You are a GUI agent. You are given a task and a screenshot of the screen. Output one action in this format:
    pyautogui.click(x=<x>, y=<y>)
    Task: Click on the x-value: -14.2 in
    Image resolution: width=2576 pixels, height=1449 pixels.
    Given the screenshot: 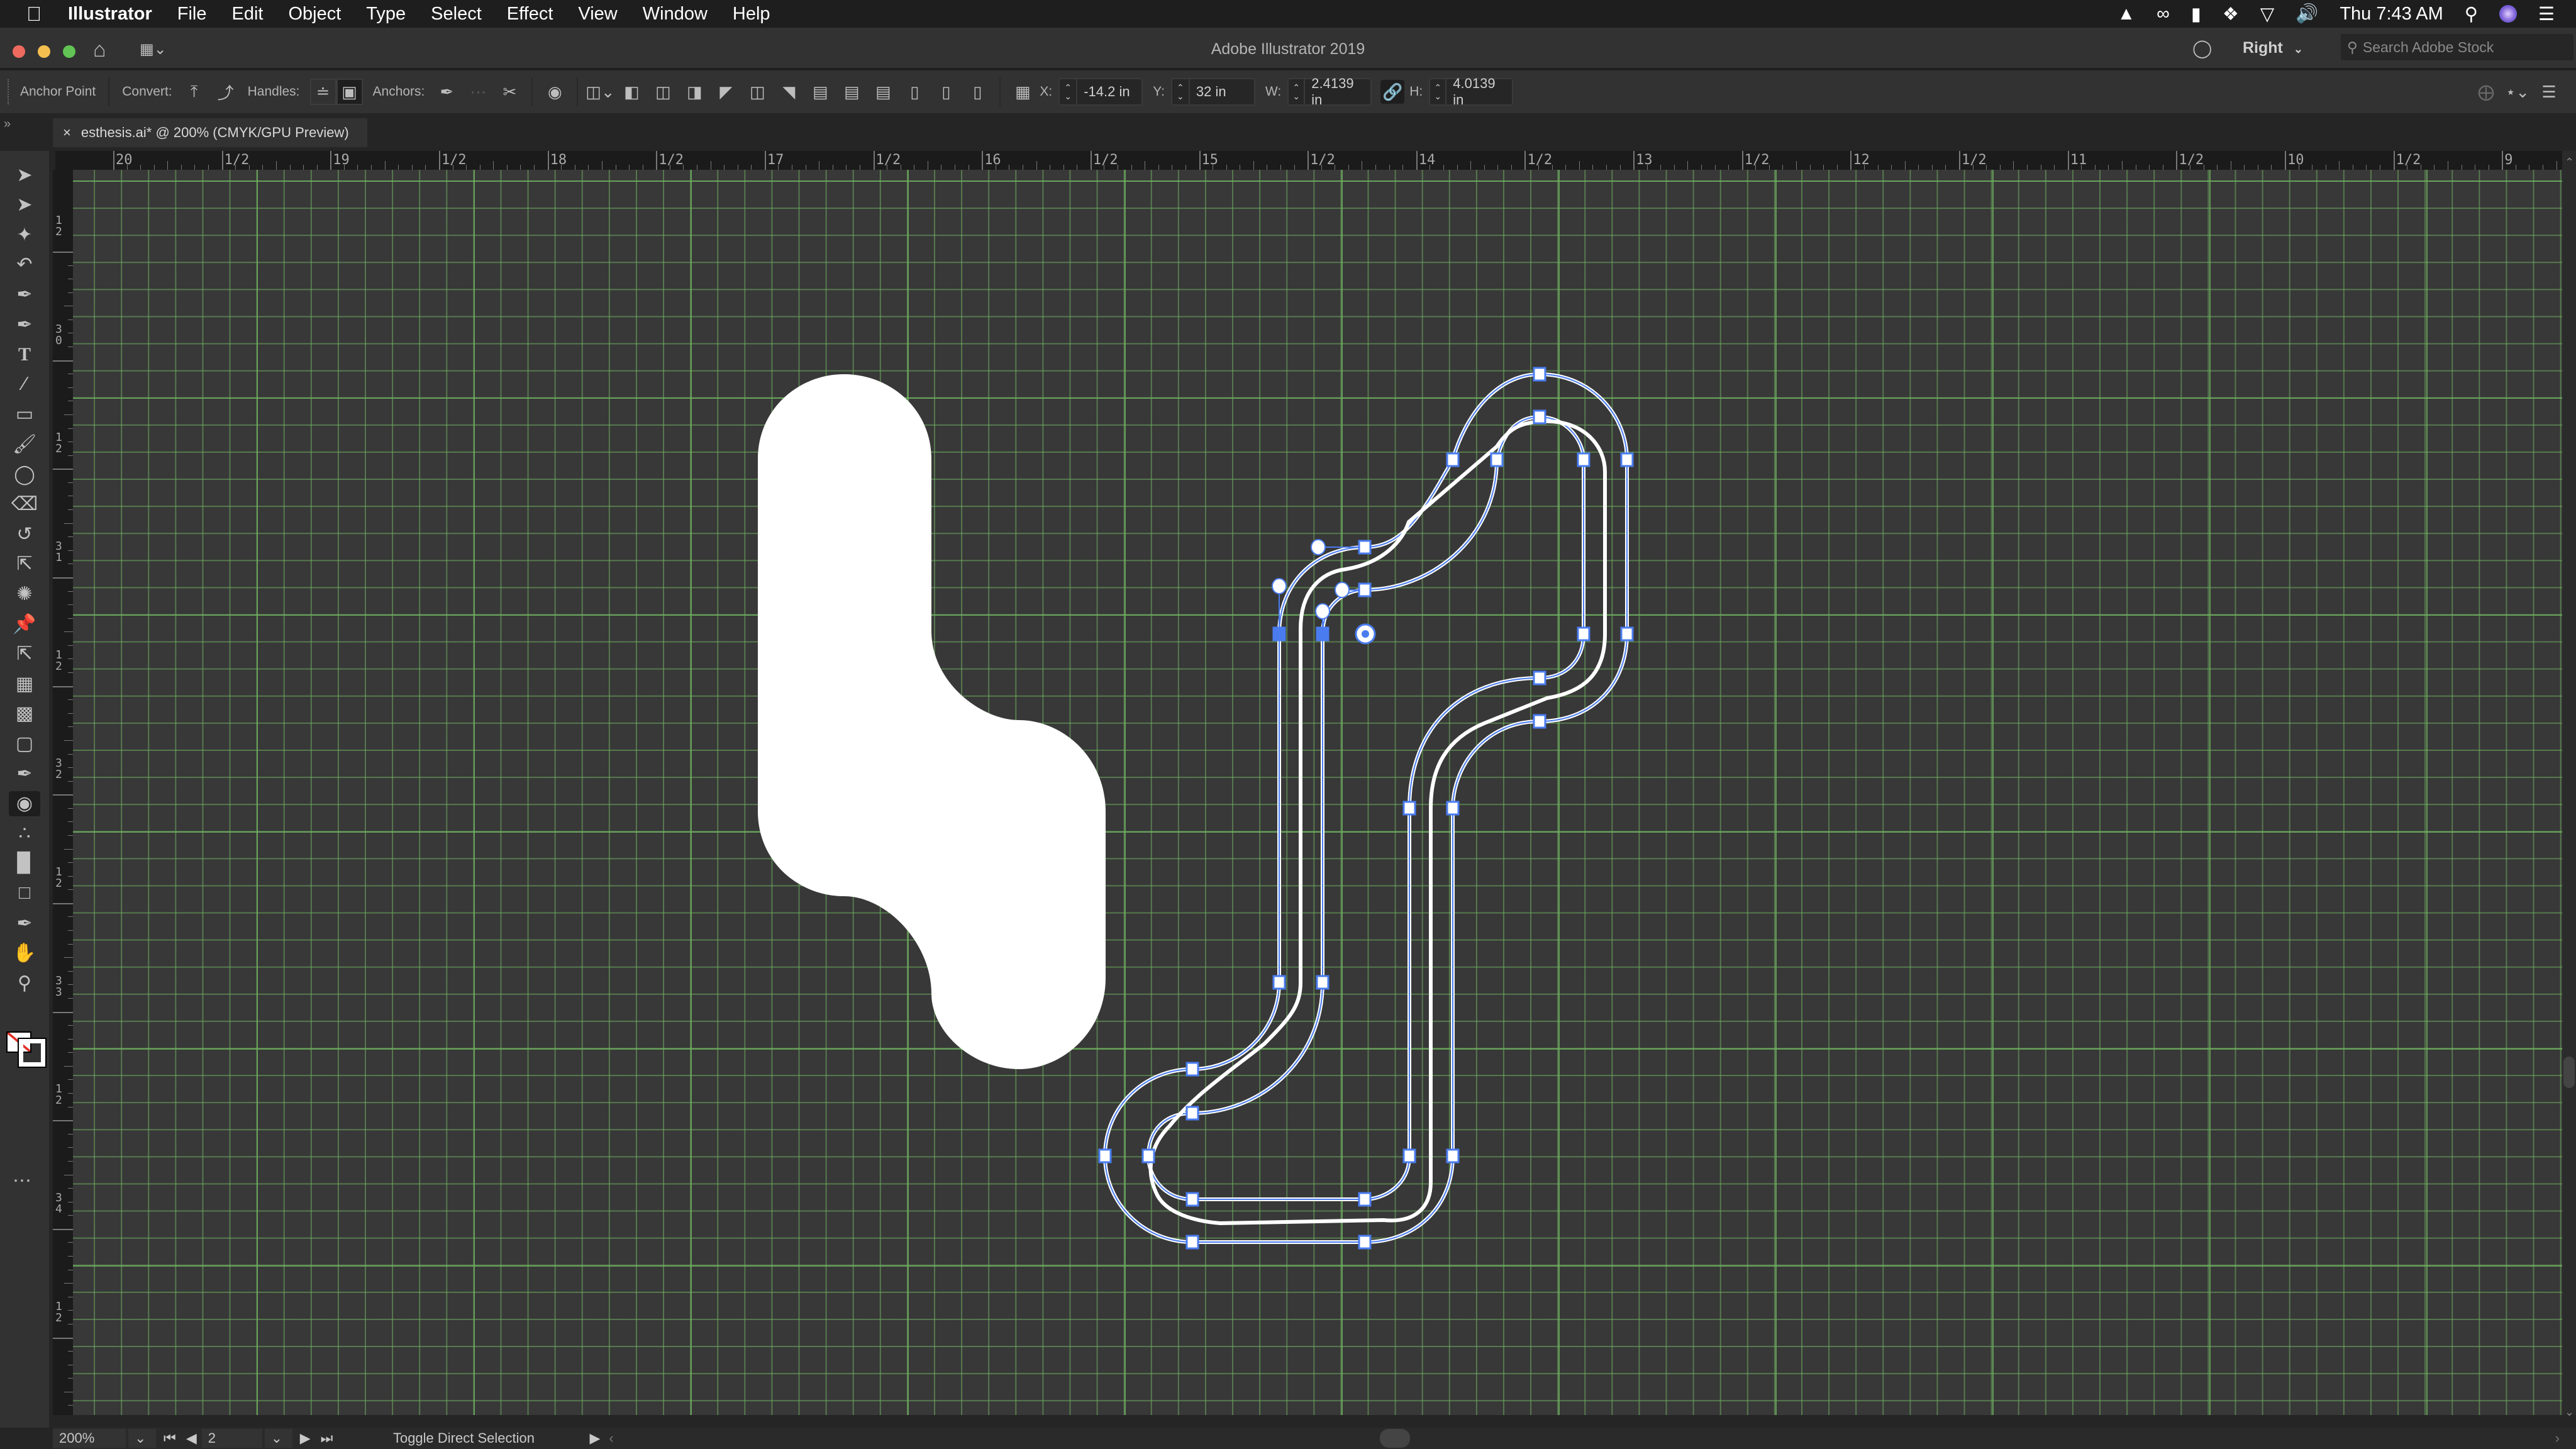 What is the action you would take?
    pyautogui.click(x=1106, y=92)
    